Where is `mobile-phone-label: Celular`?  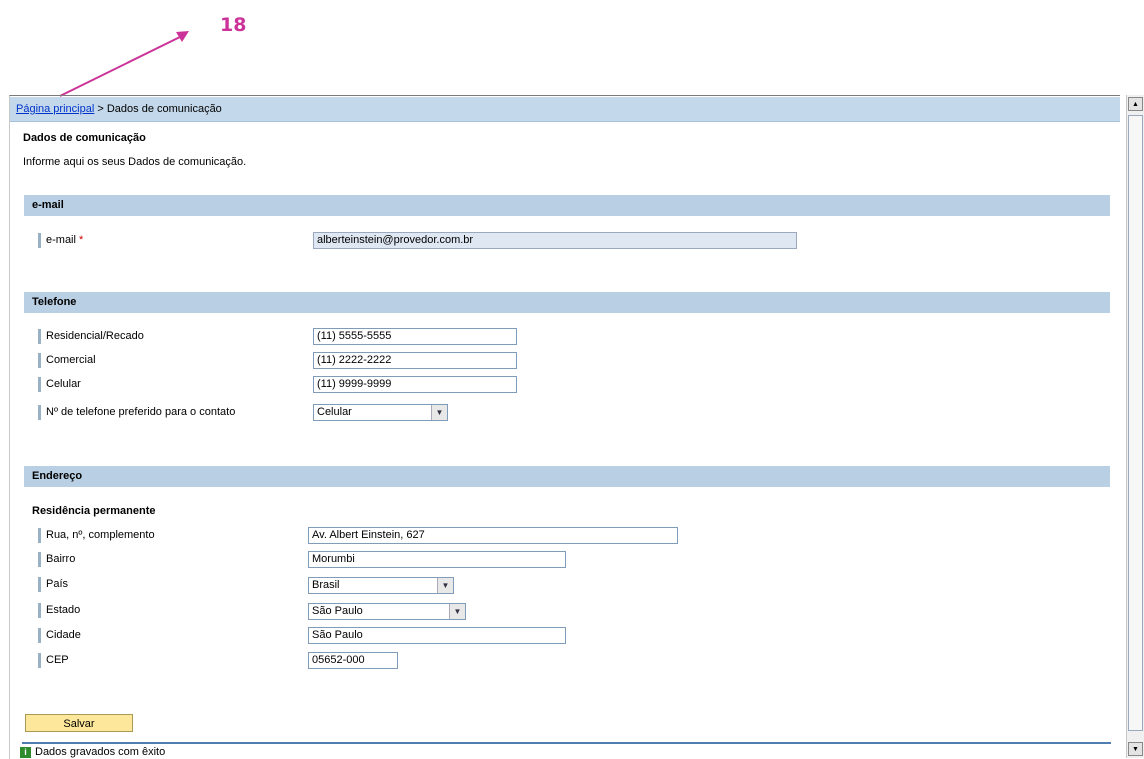
mobile-phone-label: Celular is located at coordinates (59, 384).